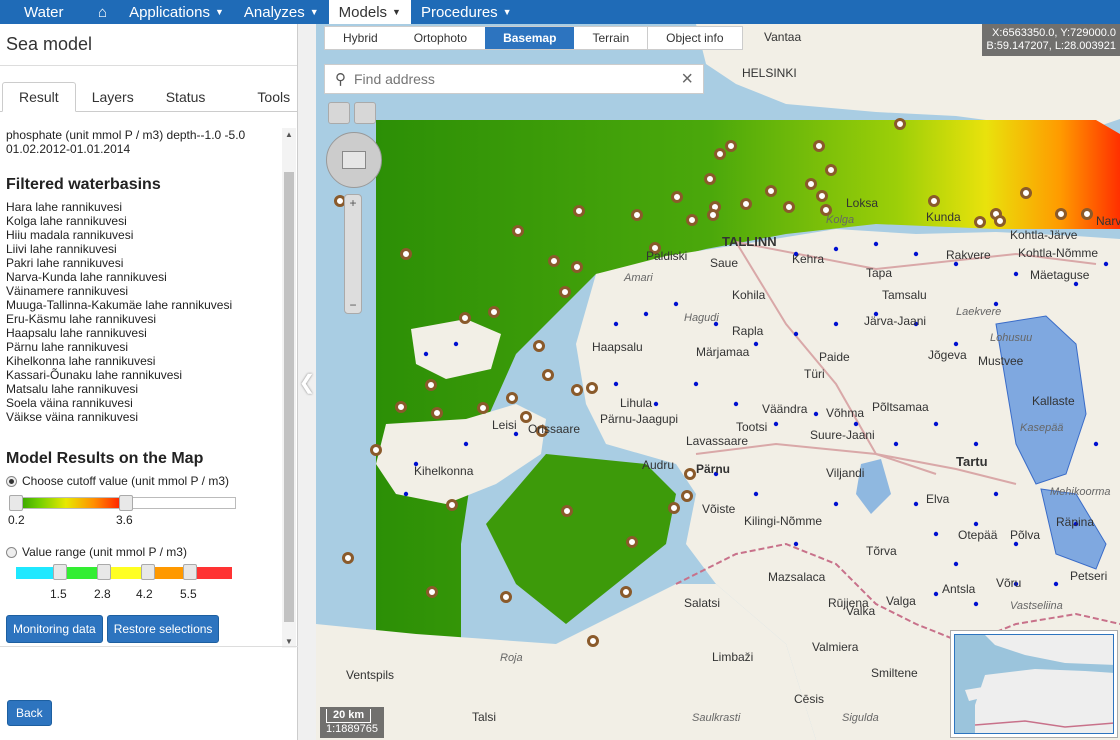  Describe the element at coordinates (124, 572) in the screenshot. I see `range-slider` at that location.